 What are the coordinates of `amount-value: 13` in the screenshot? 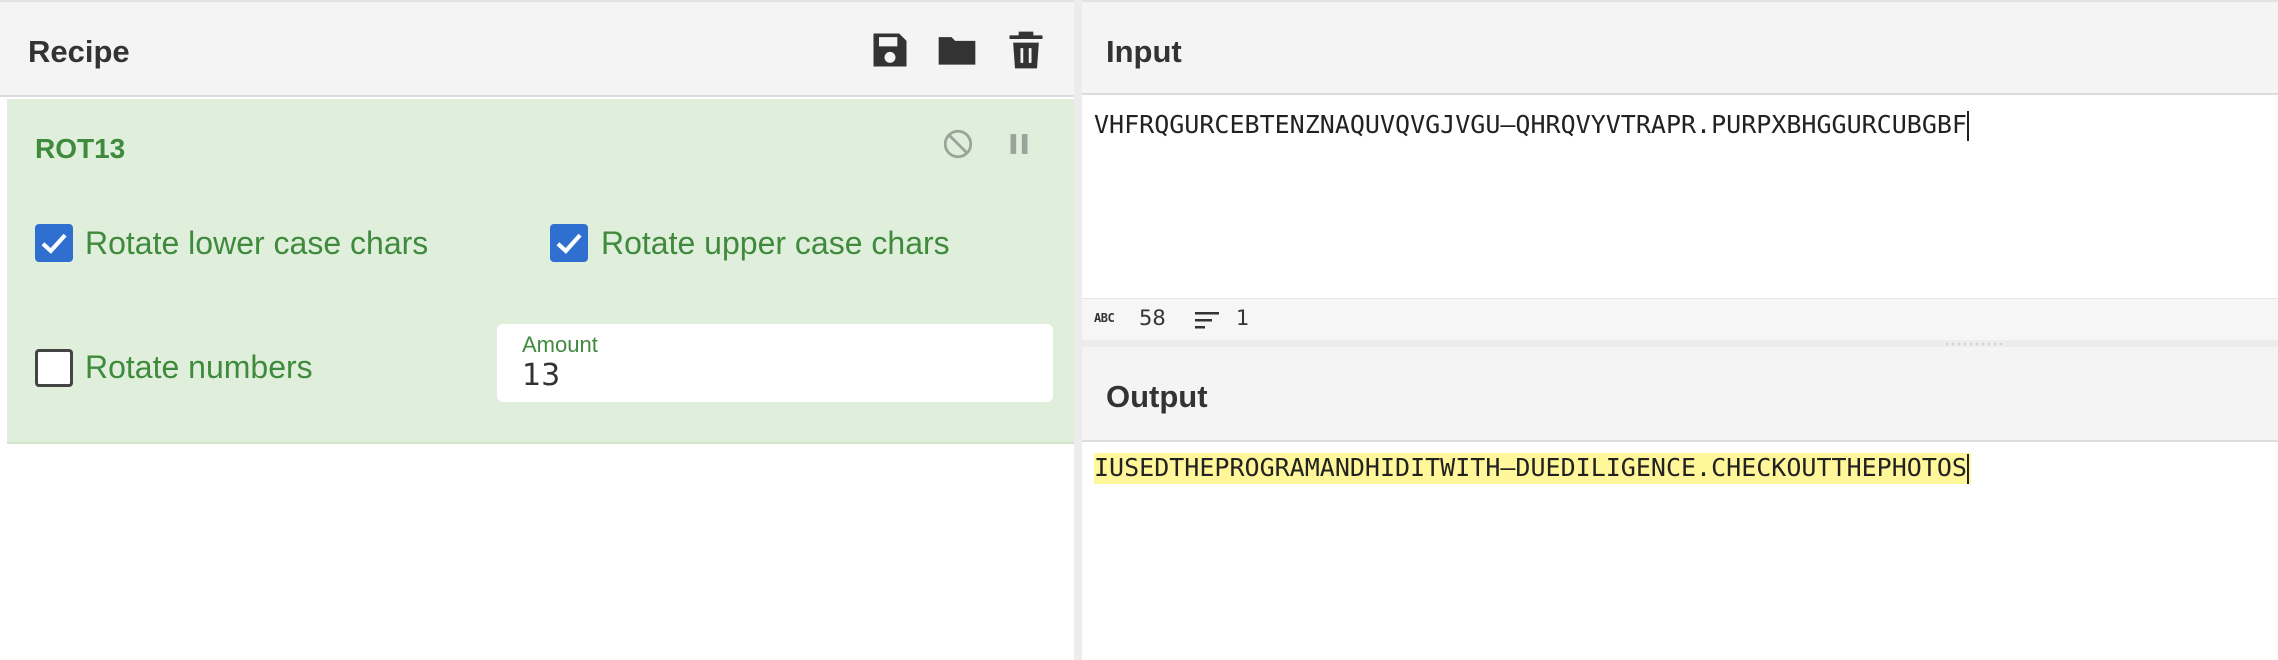 It's located at (541, 375).